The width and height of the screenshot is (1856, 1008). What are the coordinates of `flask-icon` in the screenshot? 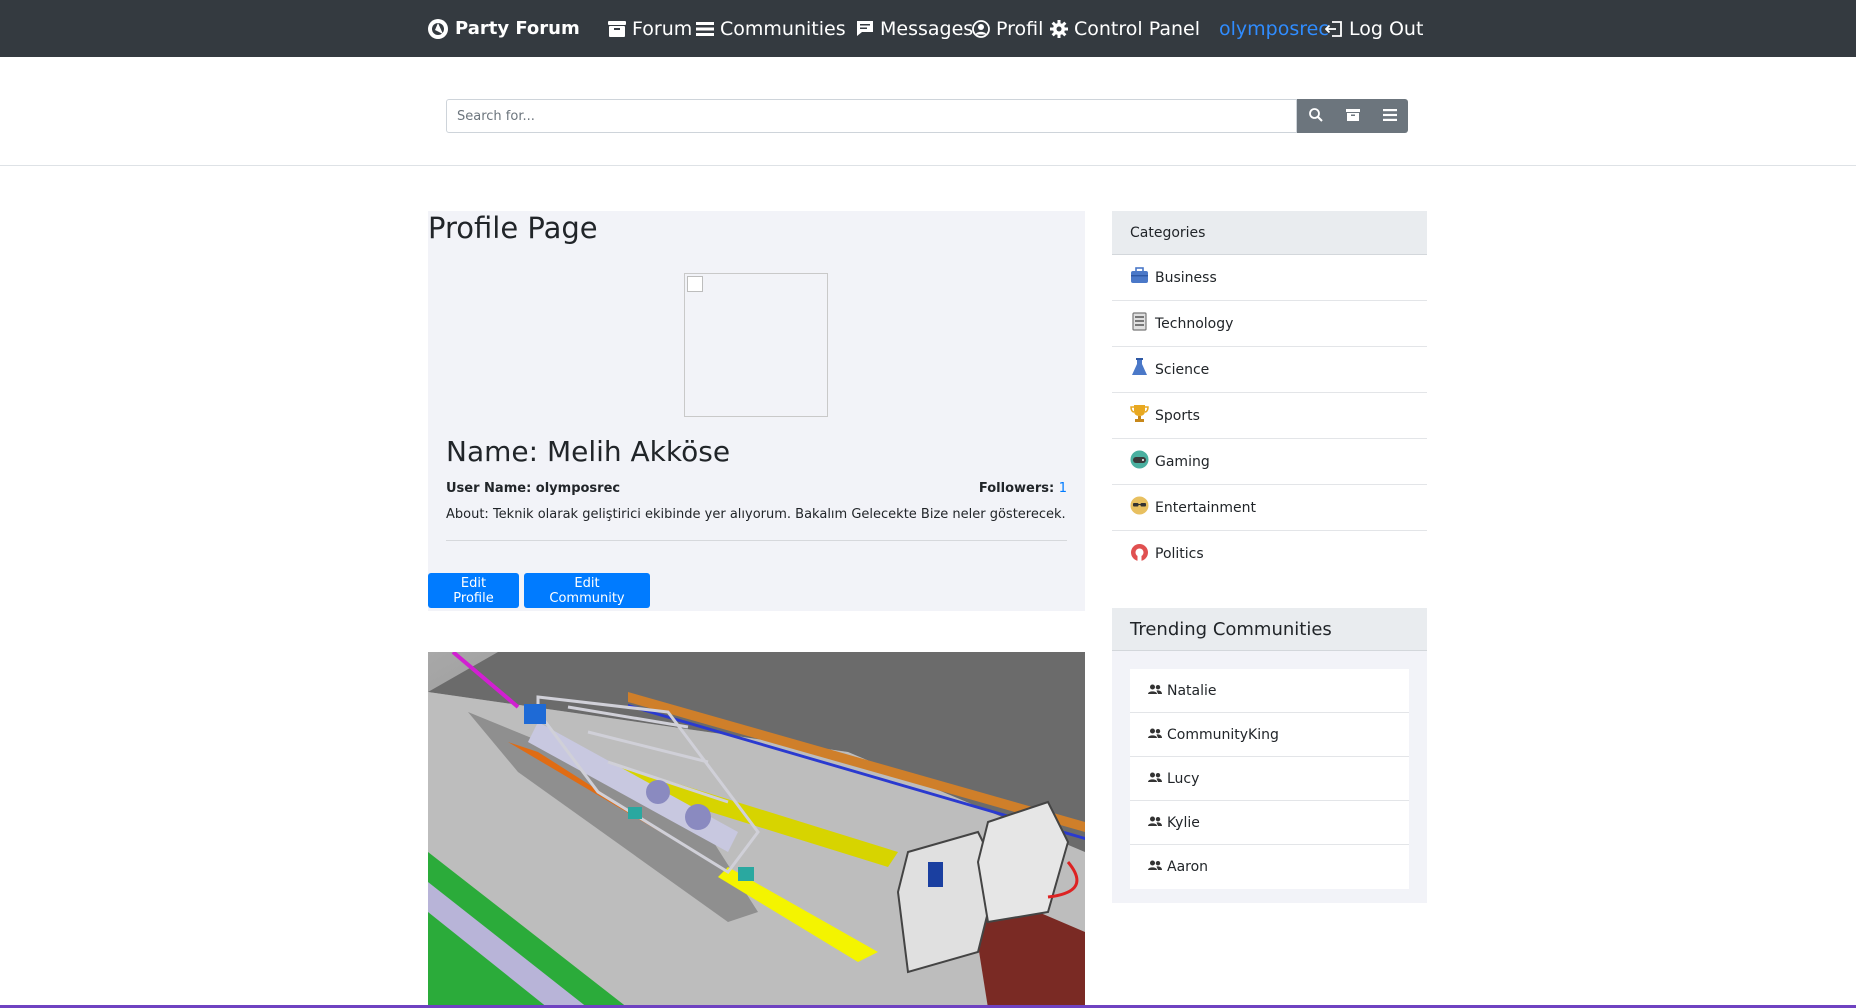 It's located at (1139, 369).